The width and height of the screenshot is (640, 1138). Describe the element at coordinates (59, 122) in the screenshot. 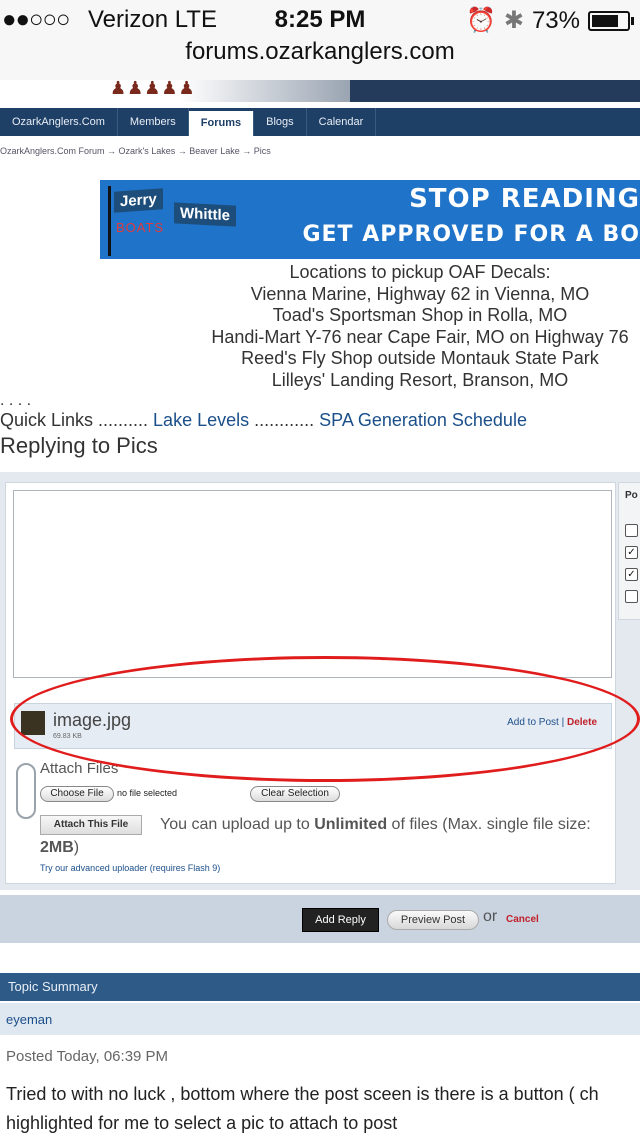

I see `tab-home: OzarkAnglers.Com` at that location.